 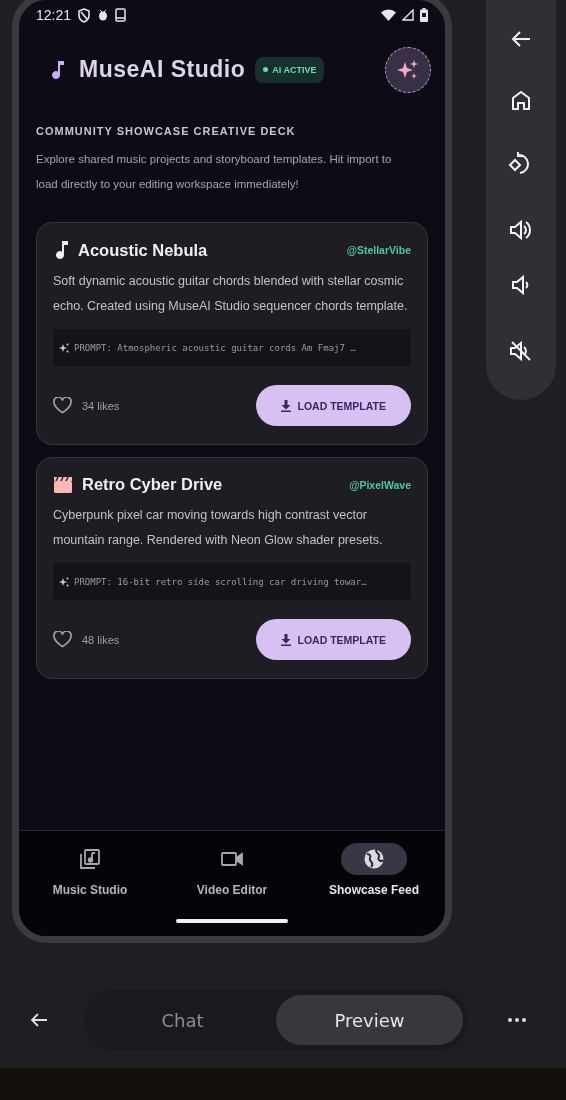 What do you see at coordinates (374, 859) in the screenshot?
I see `globe-icon` at bounding box center [374, 859].